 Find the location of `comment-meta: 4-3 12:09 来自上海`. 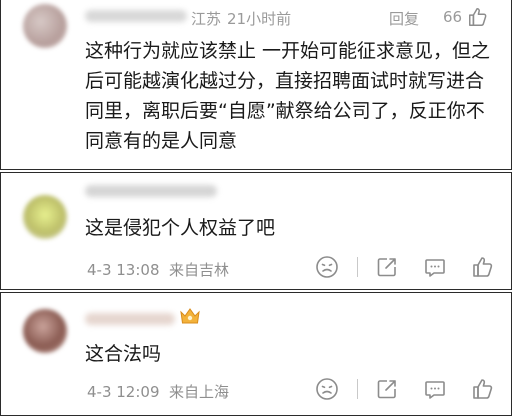

comment-meta: 4-3 12:09 来自上海 is located at coordinates (158, 391).